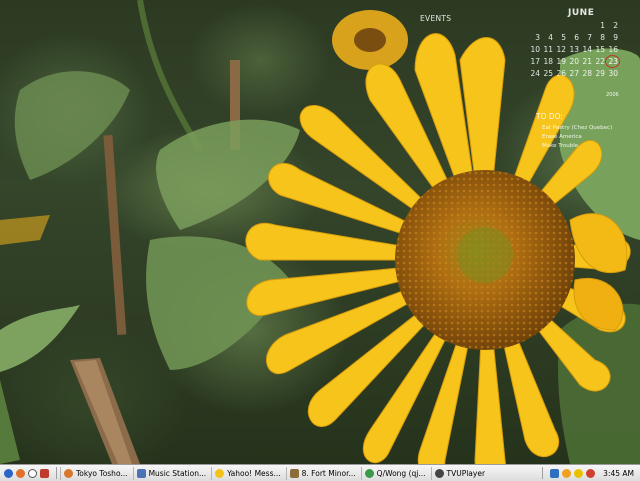 The image size is (640, 481). I want to click on messenger-icon, so click(567, 473).